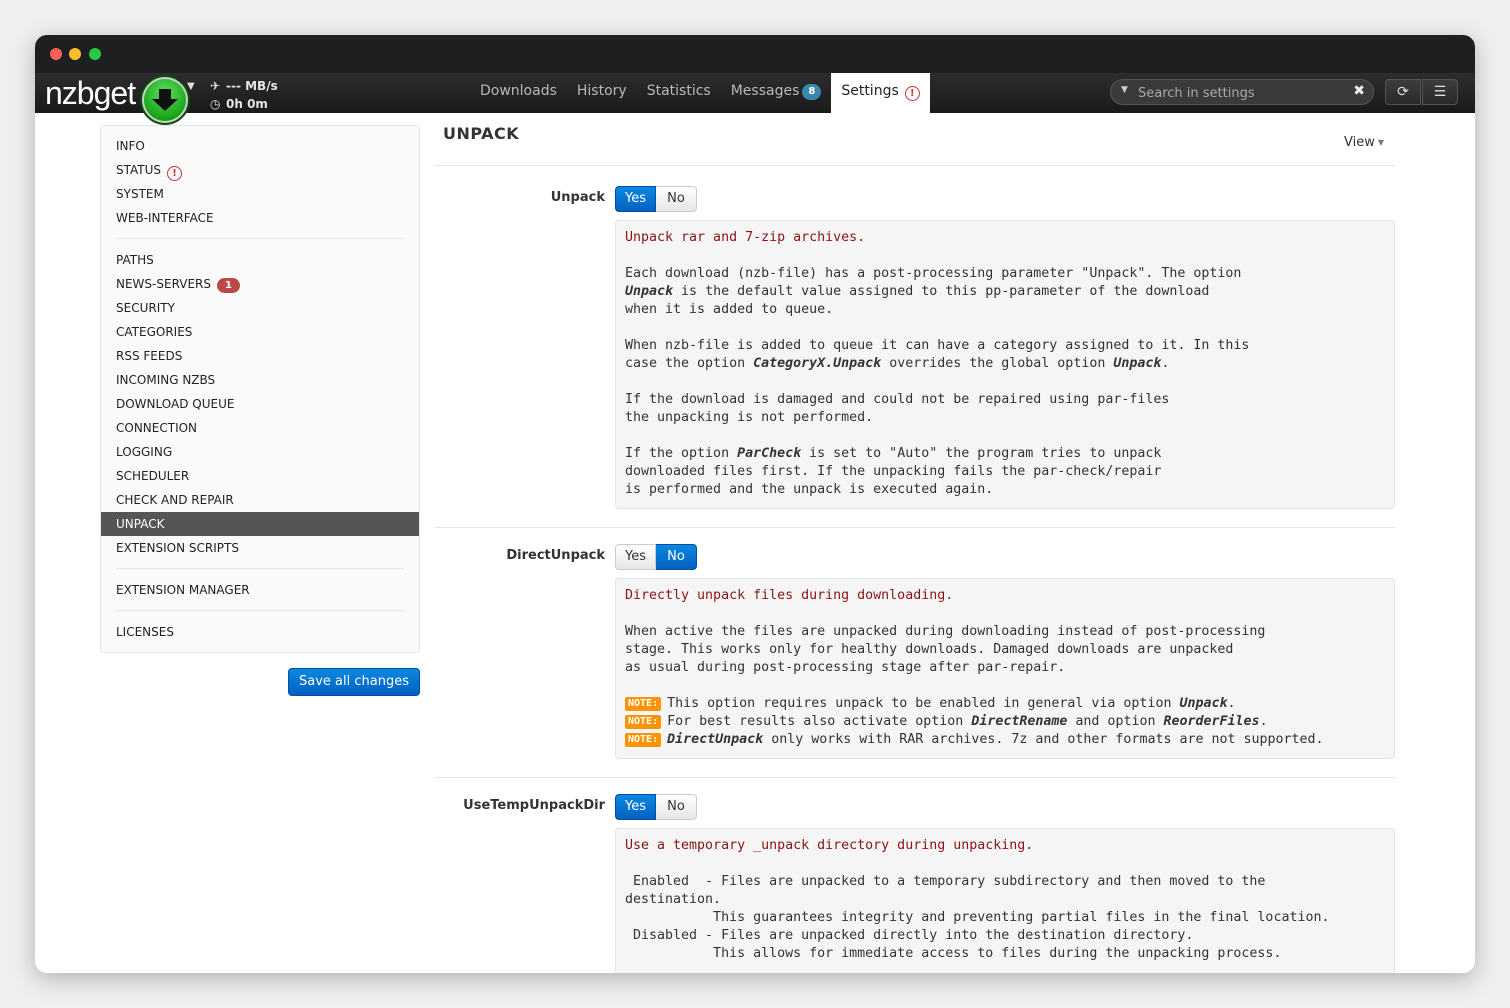 The image size is (1510, 1008). What do you see at coordinates (260, 146) in the screenshot?
I see `sidebar-item-info: INFO` at bounding box center [260, 146].